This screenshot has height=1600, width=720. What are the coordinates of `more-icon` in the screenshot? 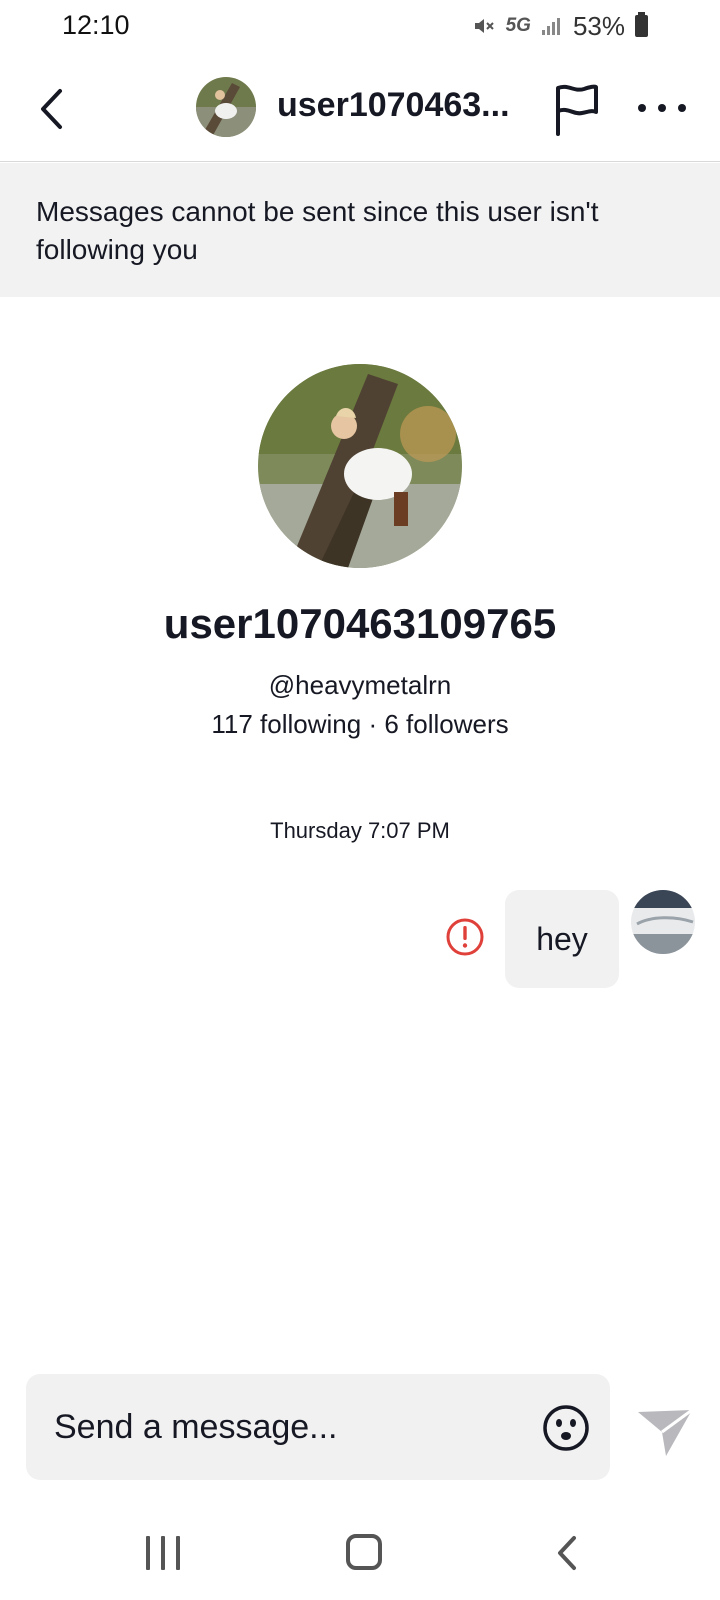 It's located at (642, 108).